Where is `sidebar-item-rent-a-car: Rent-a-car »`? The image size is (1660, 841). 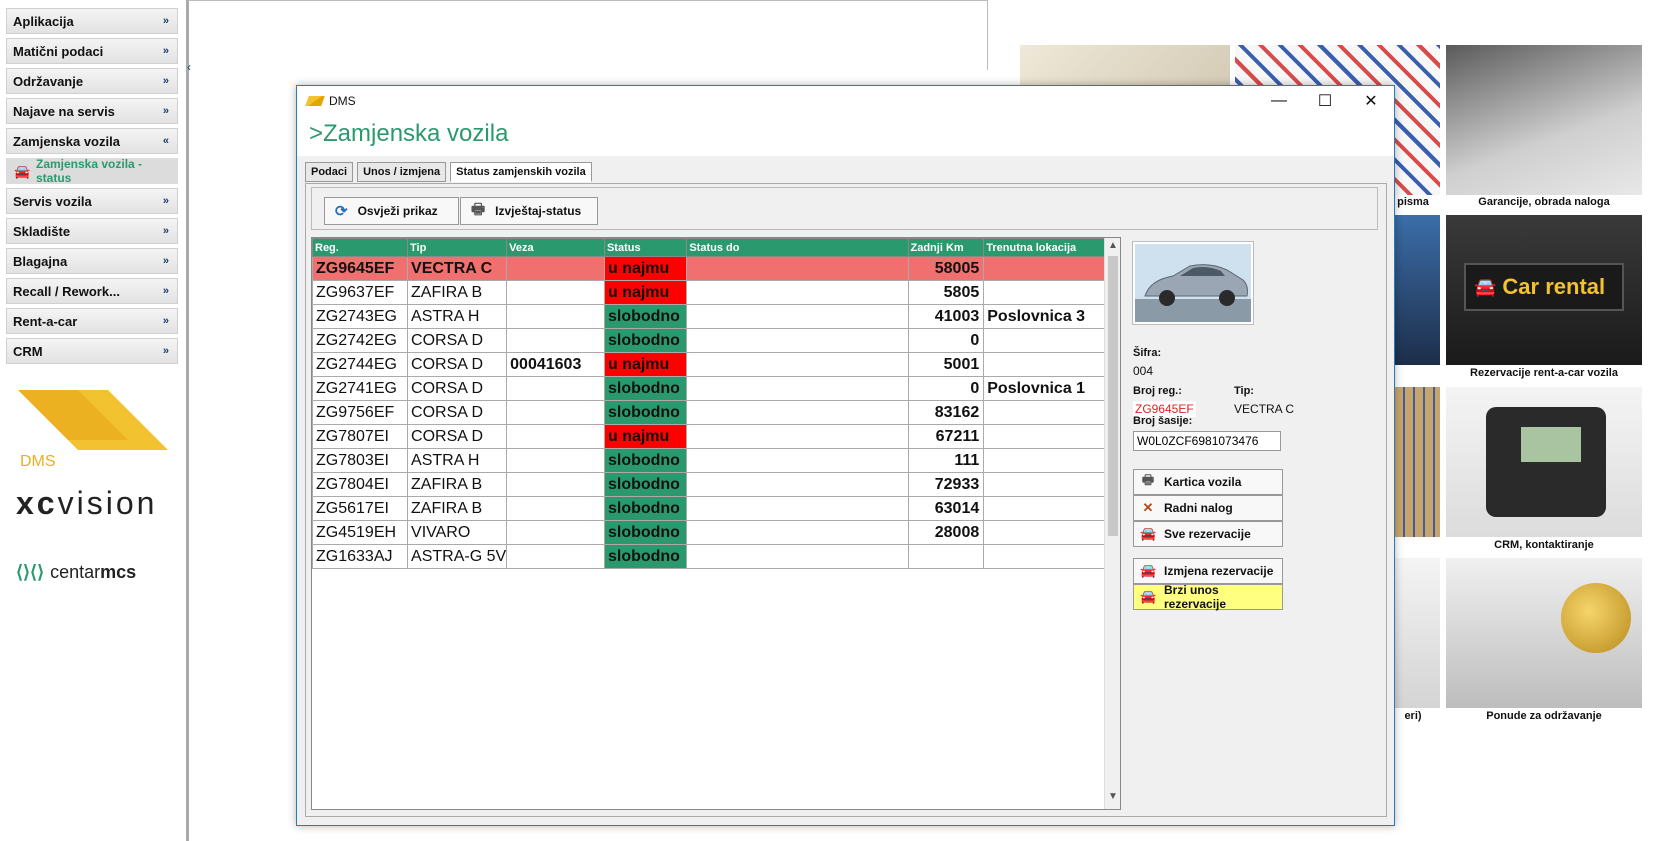 sidebar-item-rent-a-car: Rent-a-car » is located at coordinates (92, 321).